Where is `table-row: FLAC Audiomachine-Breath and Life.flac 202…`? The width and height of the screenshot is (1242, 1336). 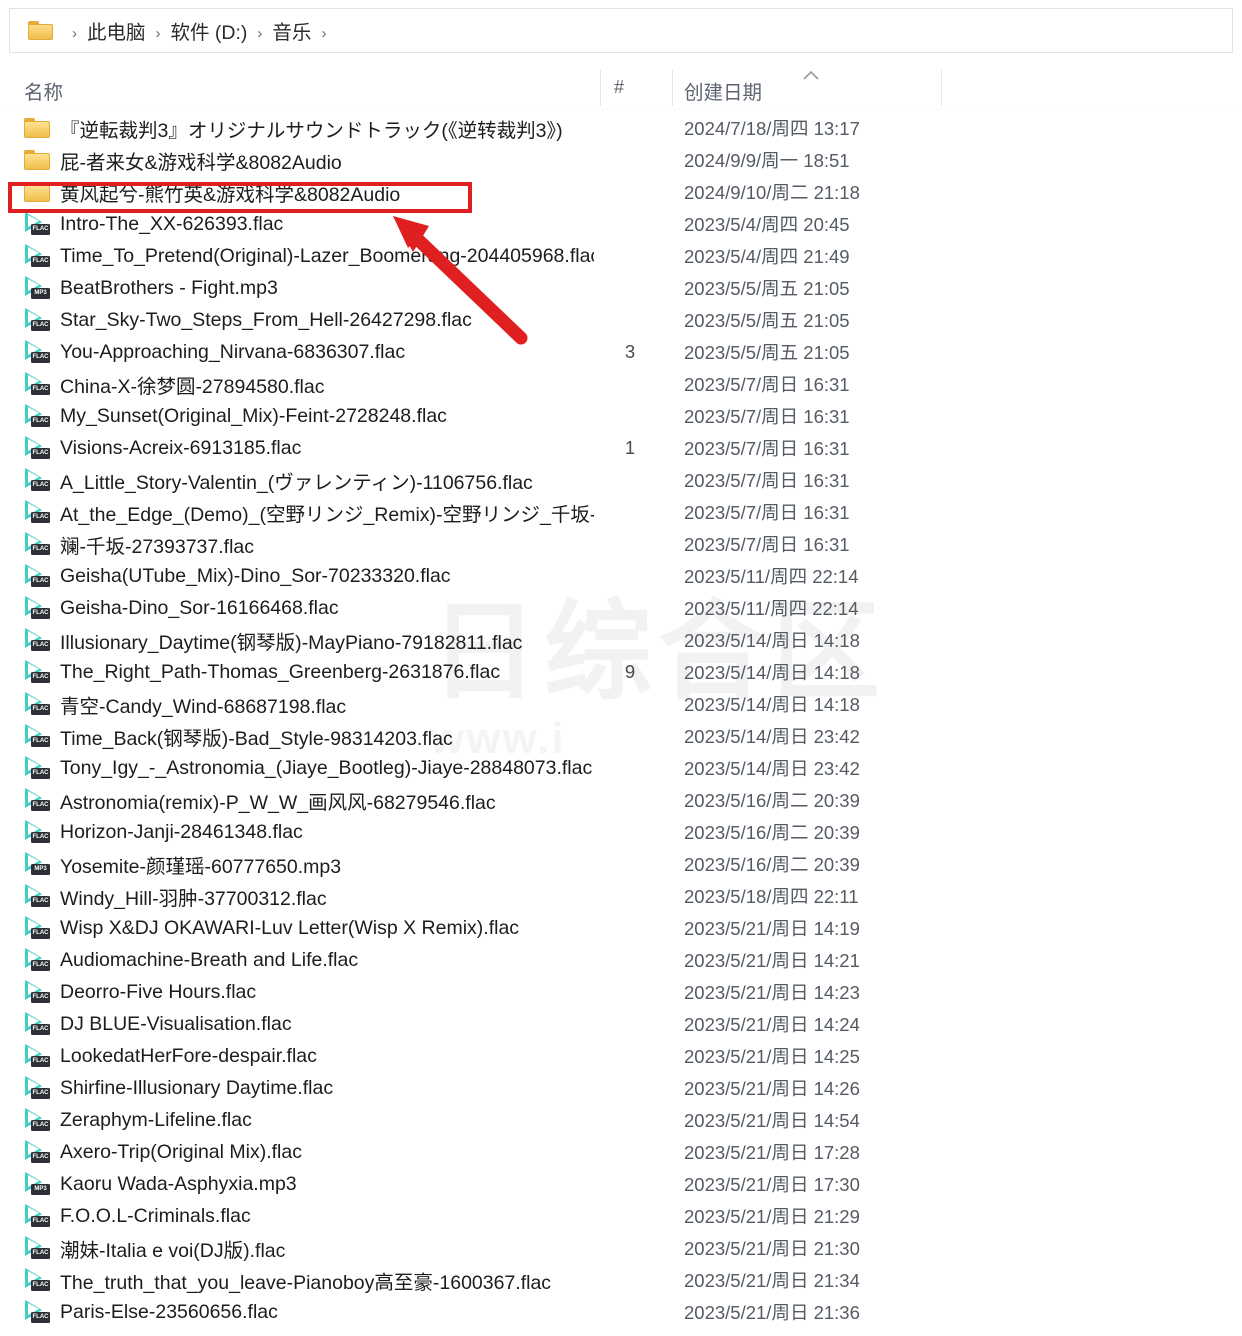 table-row: FLAC Audiomachine-Breath and Life.flac 202… is located at coordinates (621, 960).